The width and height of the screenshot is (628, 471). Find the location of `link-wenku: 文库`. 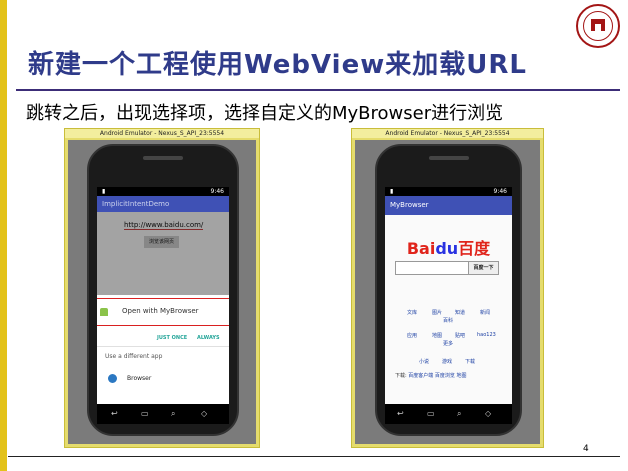

link-wenku: 文库 is located at coordinates (412, 312).